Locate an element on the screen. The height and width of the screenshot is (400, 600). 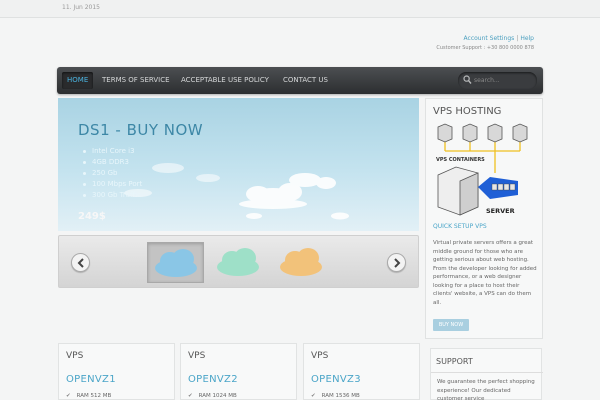
next-slide-button is located at coordinates (396, 262).